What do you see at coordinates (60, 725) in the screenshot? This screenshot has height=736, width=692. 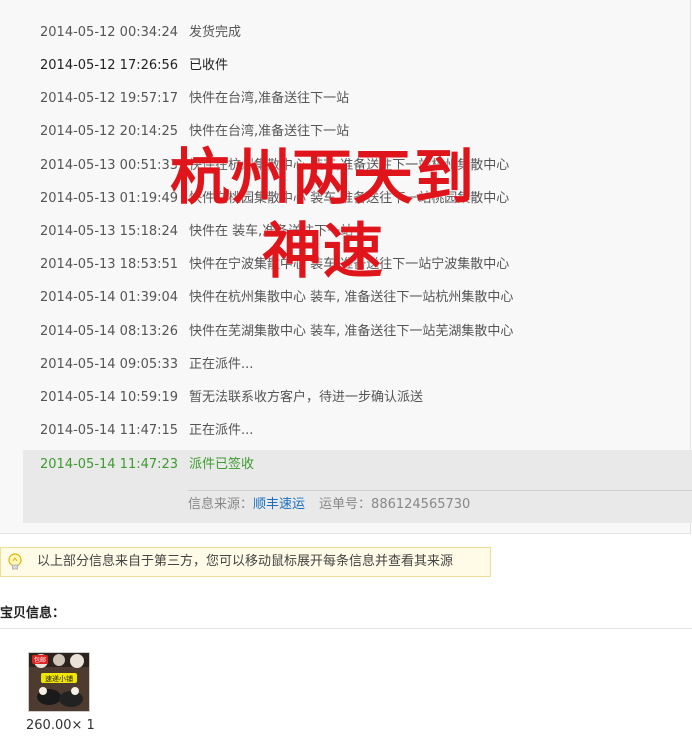 I see `price-quantity: 260.00× 1` at bounding box center [60, 725].